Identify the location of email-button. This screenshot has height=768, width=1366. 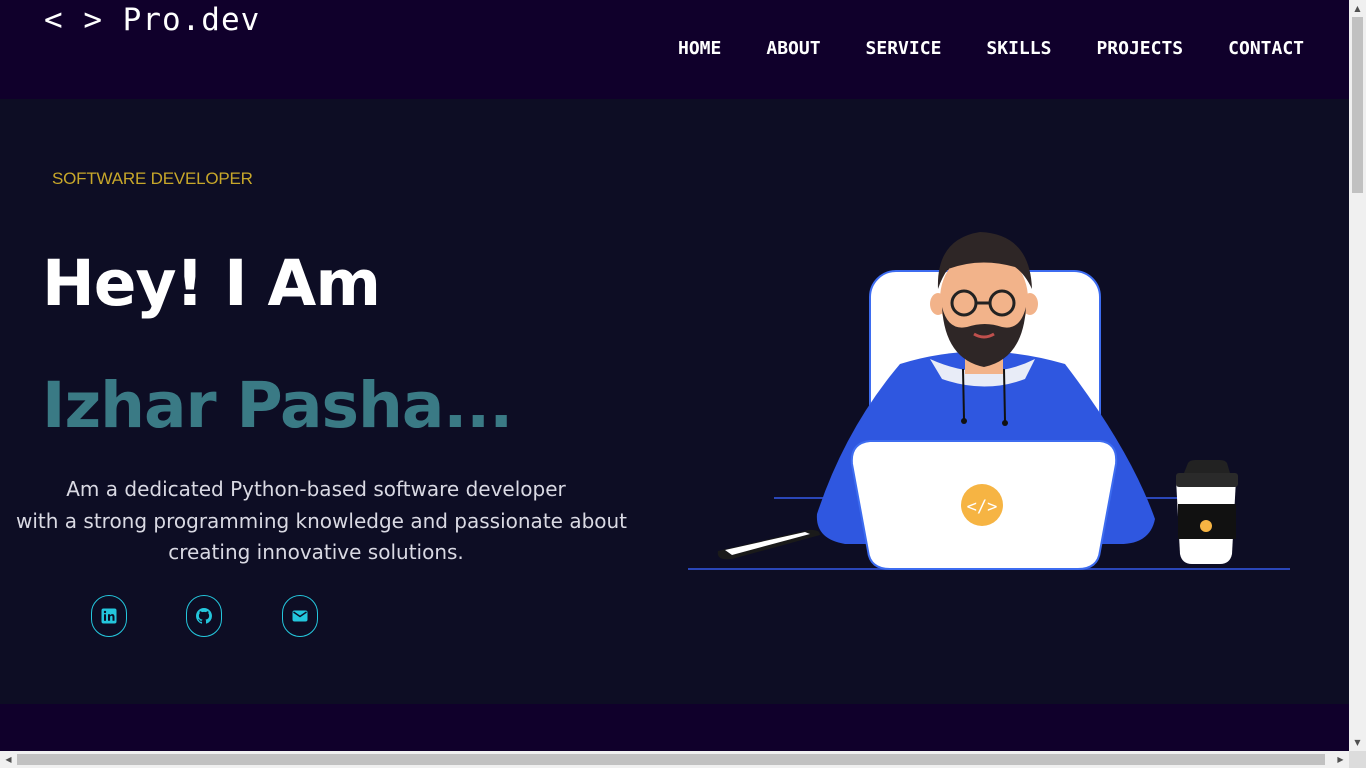
(300, 616).